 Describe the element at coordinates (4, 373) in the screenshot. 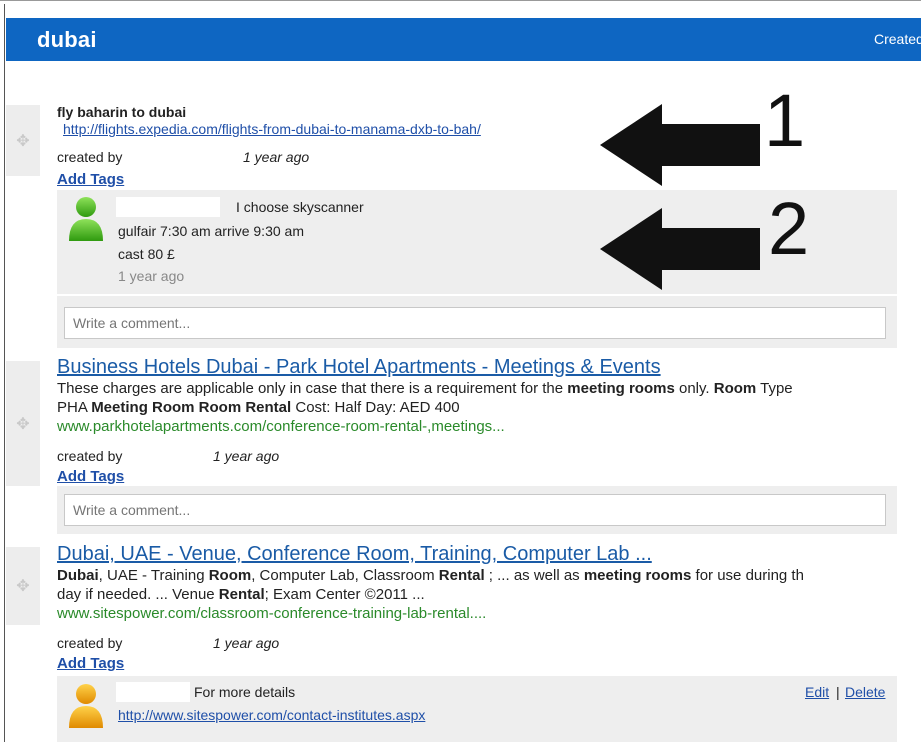

I see `window-border` at that location.